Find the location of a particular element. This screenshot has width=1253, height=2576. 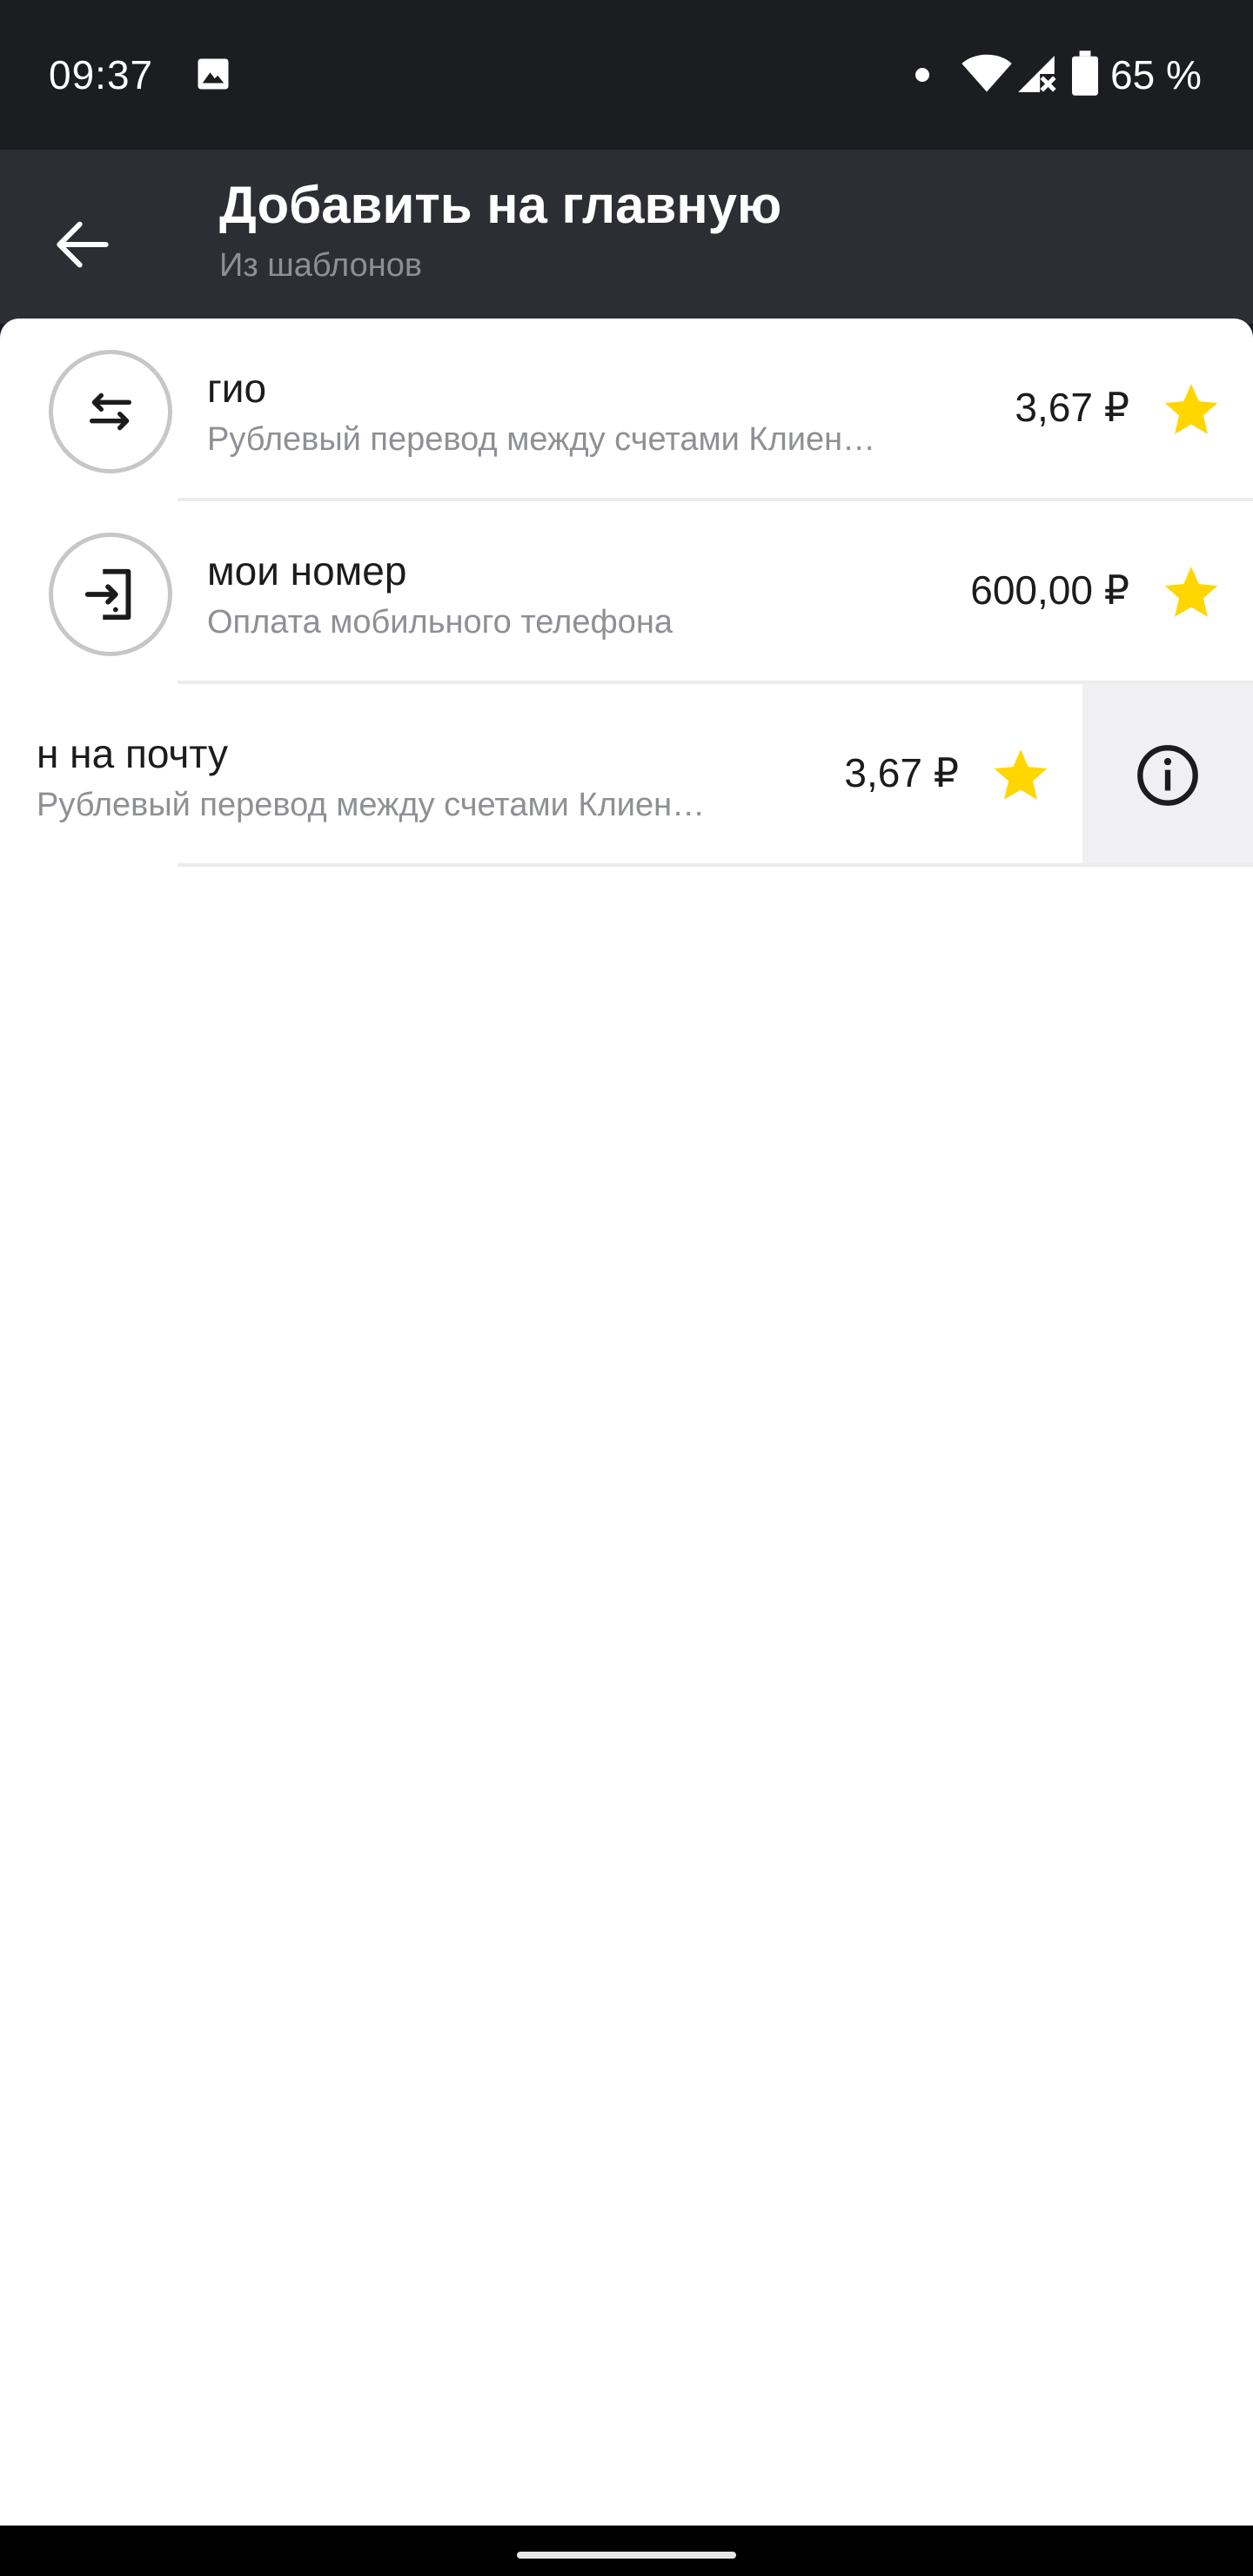

transfer-arrows-icon is located at coordinates (110, 411).